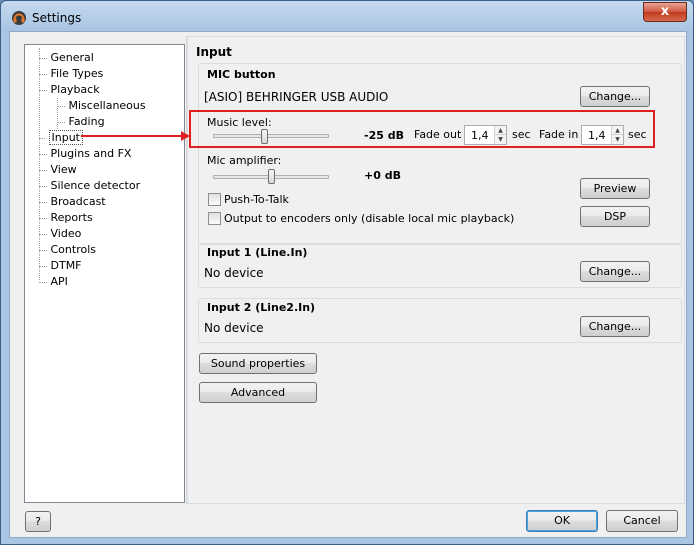 Image resolution: width=694 pixels, height=545 pixels. I want to click on input2-device: No device, so click(234, 328).